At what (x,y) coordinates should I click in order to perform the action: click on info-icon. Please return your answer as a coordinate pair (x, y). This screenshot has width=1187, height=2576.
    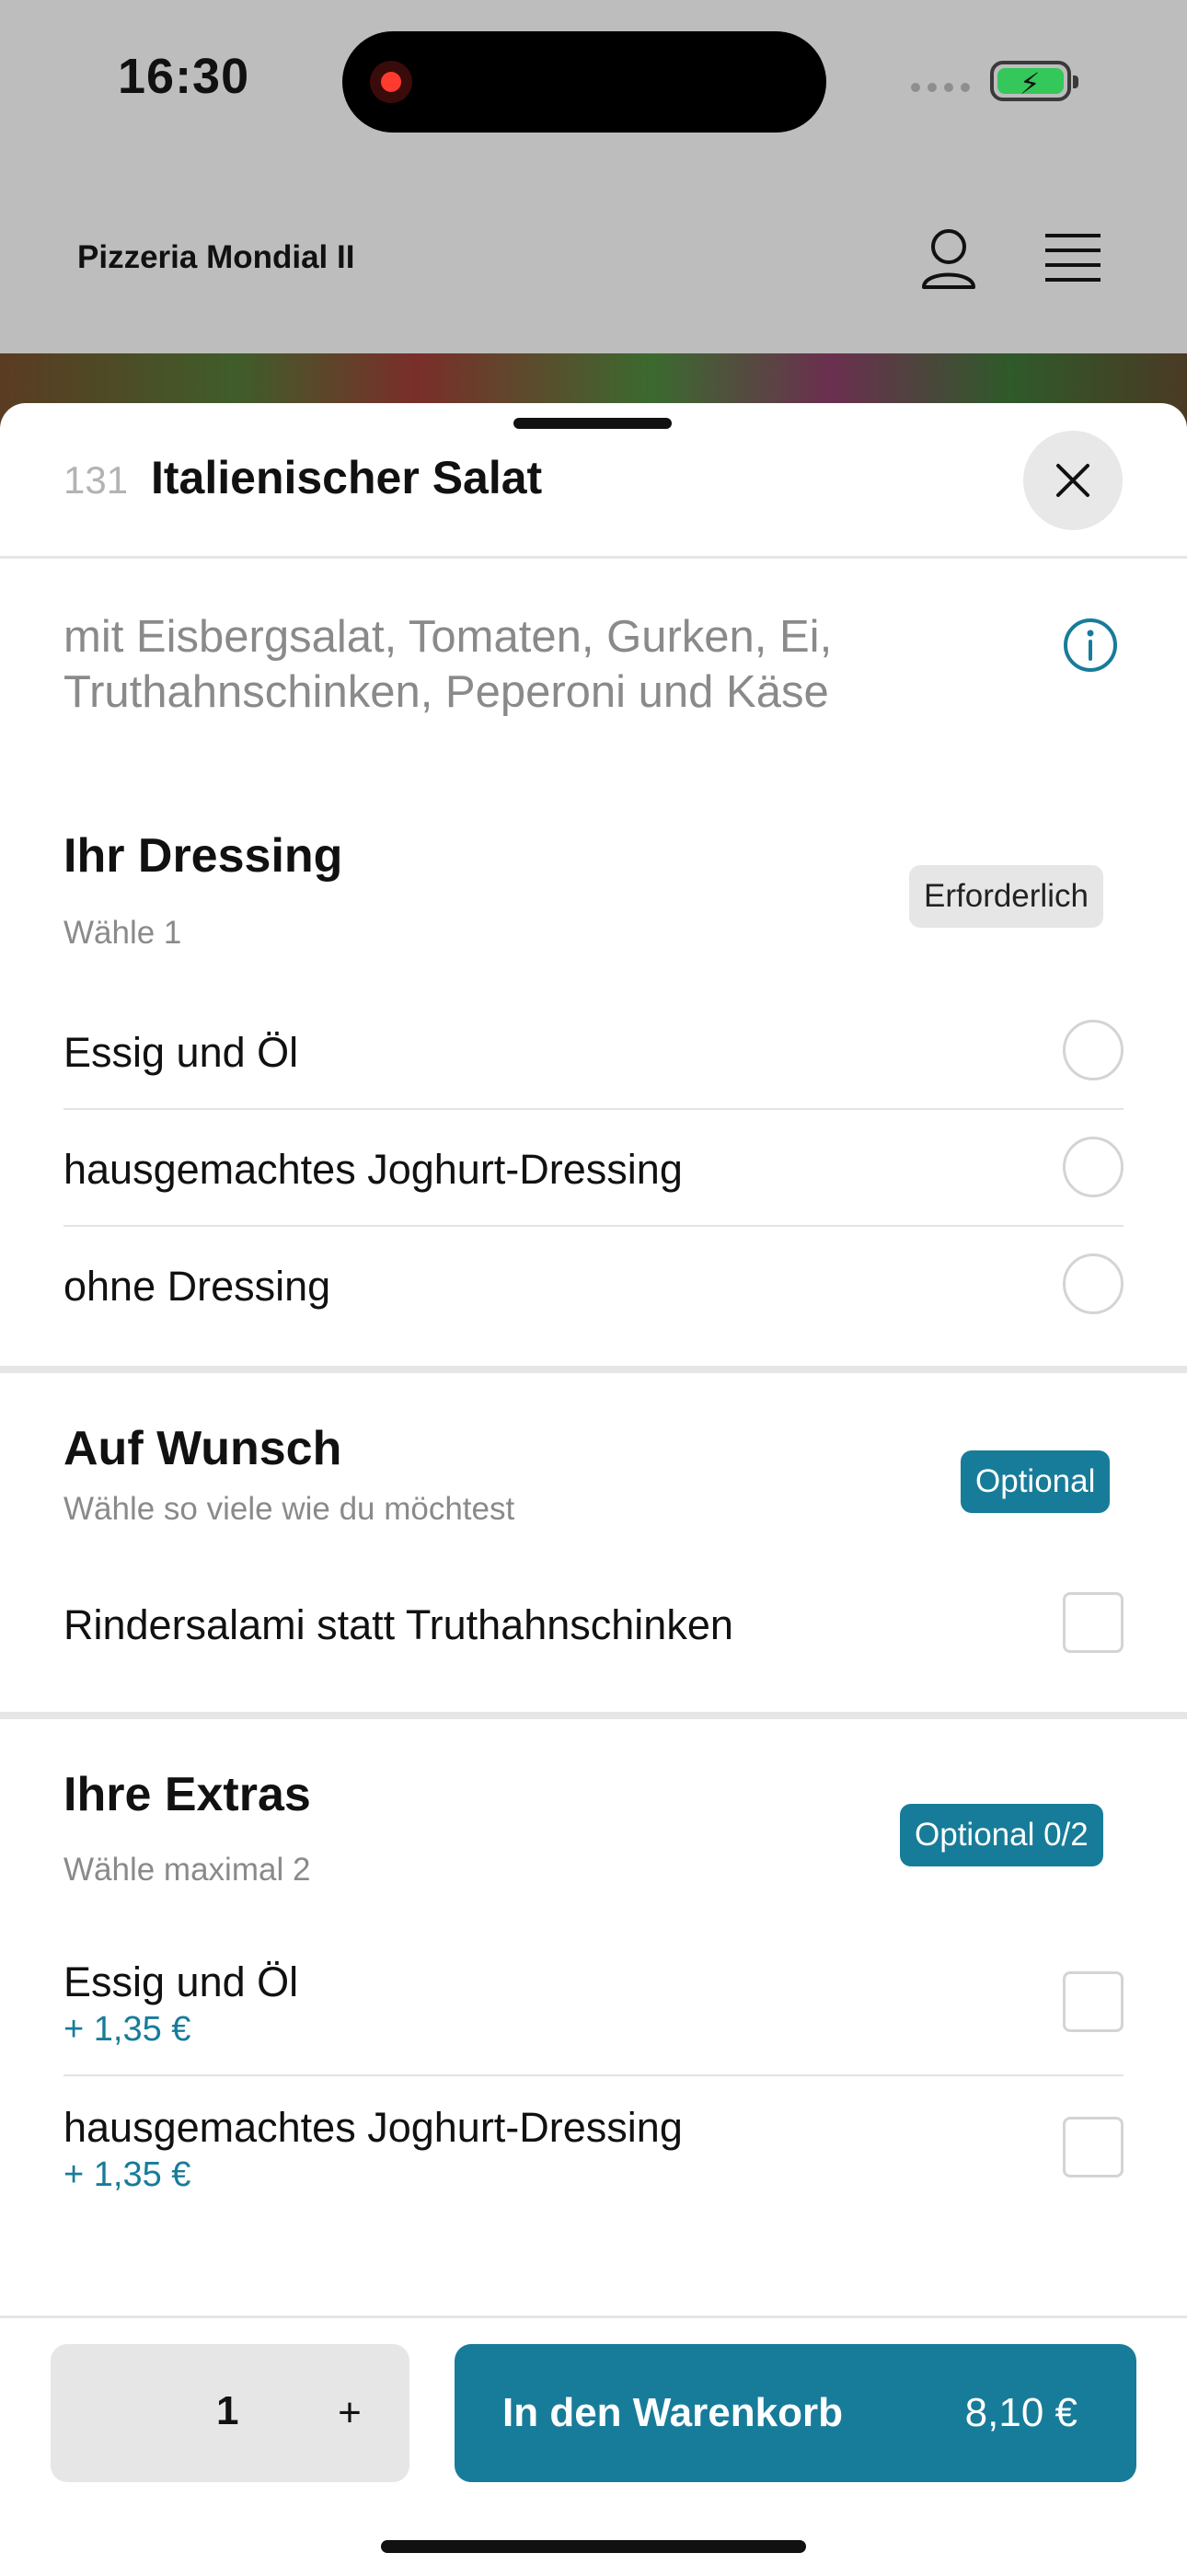
    Looking at the image, I should click on (1090, 645).